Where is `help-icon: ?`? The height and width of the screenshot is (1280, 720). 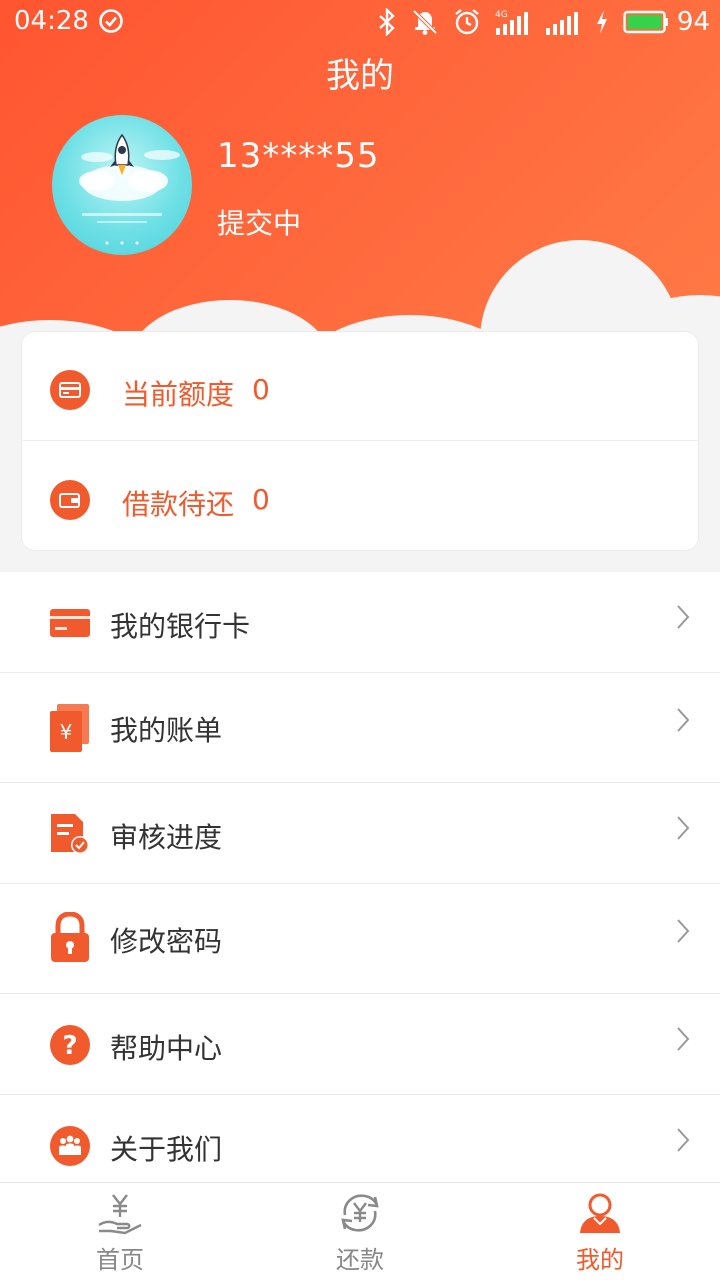 help-icon: ? is located at coordinates (70, 1045).